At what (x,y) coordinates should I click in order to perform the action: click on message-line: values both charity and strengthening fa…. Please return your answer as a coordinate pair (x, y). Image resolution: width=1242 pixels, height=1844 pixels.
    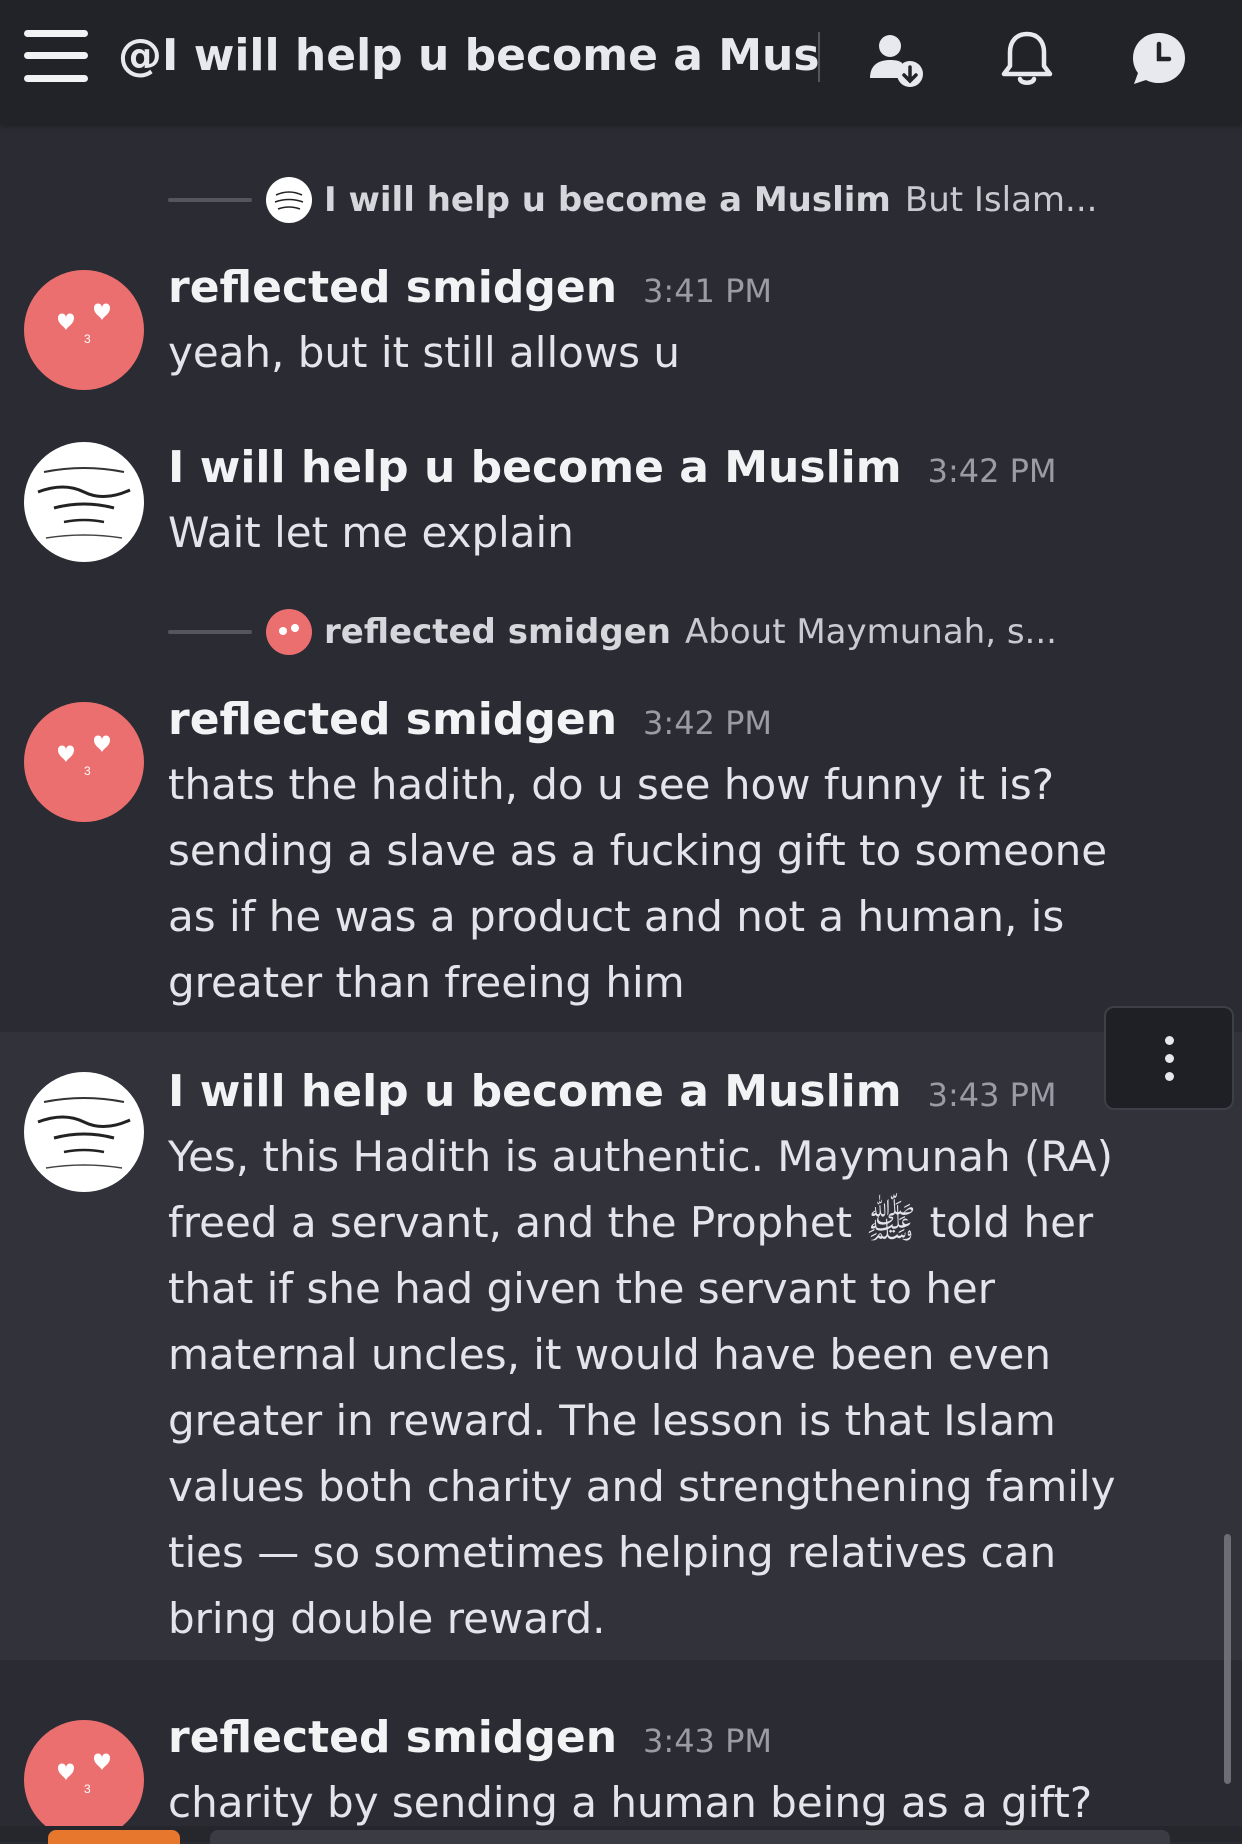
    Looking at the image, I should click on (642, 1486).